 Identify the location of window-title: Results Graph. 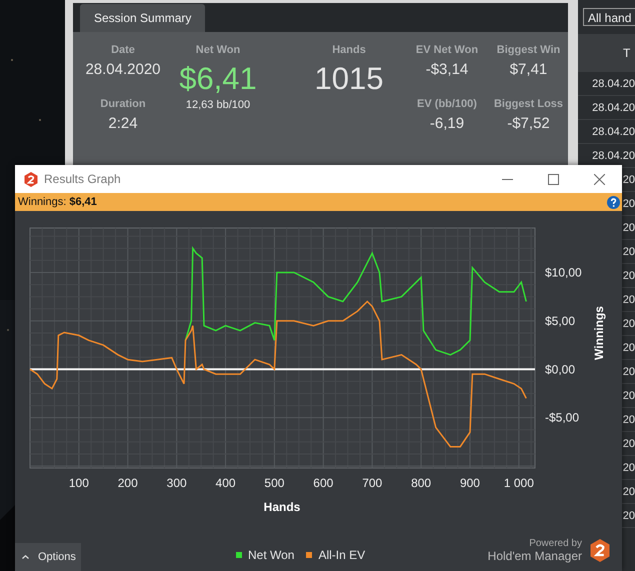
(83, 179).